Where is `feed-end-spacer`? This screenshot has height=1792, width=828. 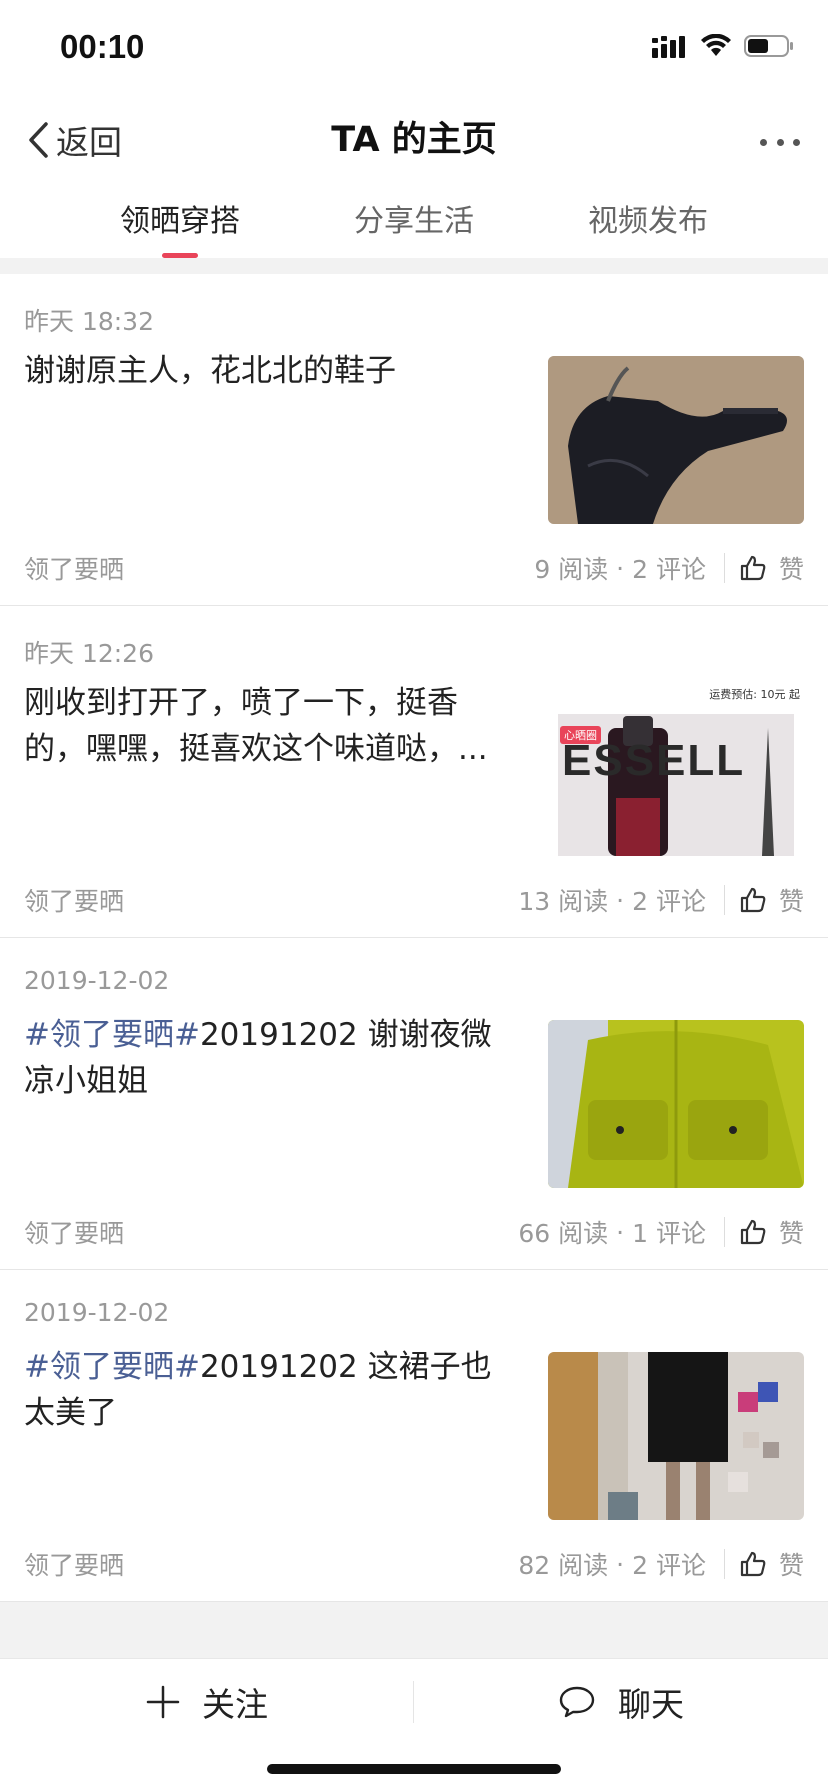 feed-end-spacer is located at coordinates (414, 1630).